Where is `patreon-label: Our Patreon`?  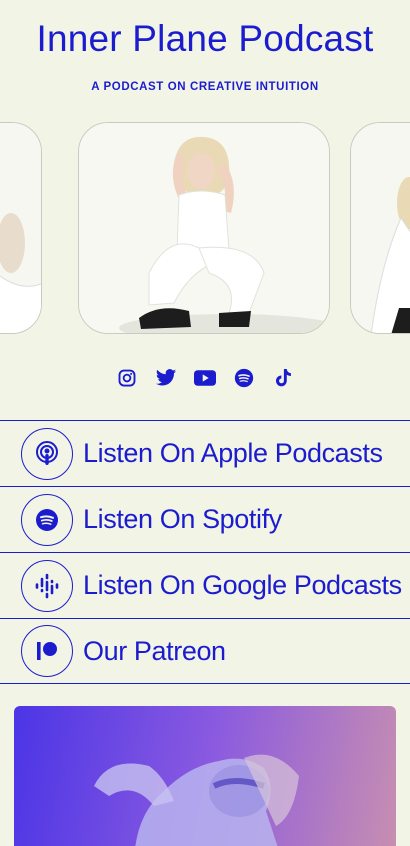
patreon-label: Our Patreon is located at coordinates (154, 650).